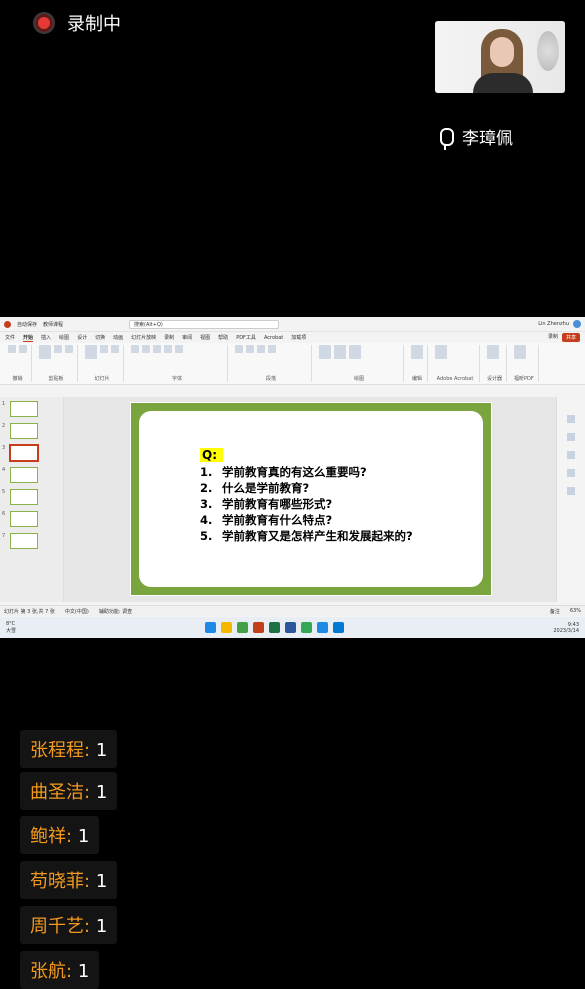 The height and width of the screenshot is (989, 585). I want to click on explorer-icon, so click(226, 627).